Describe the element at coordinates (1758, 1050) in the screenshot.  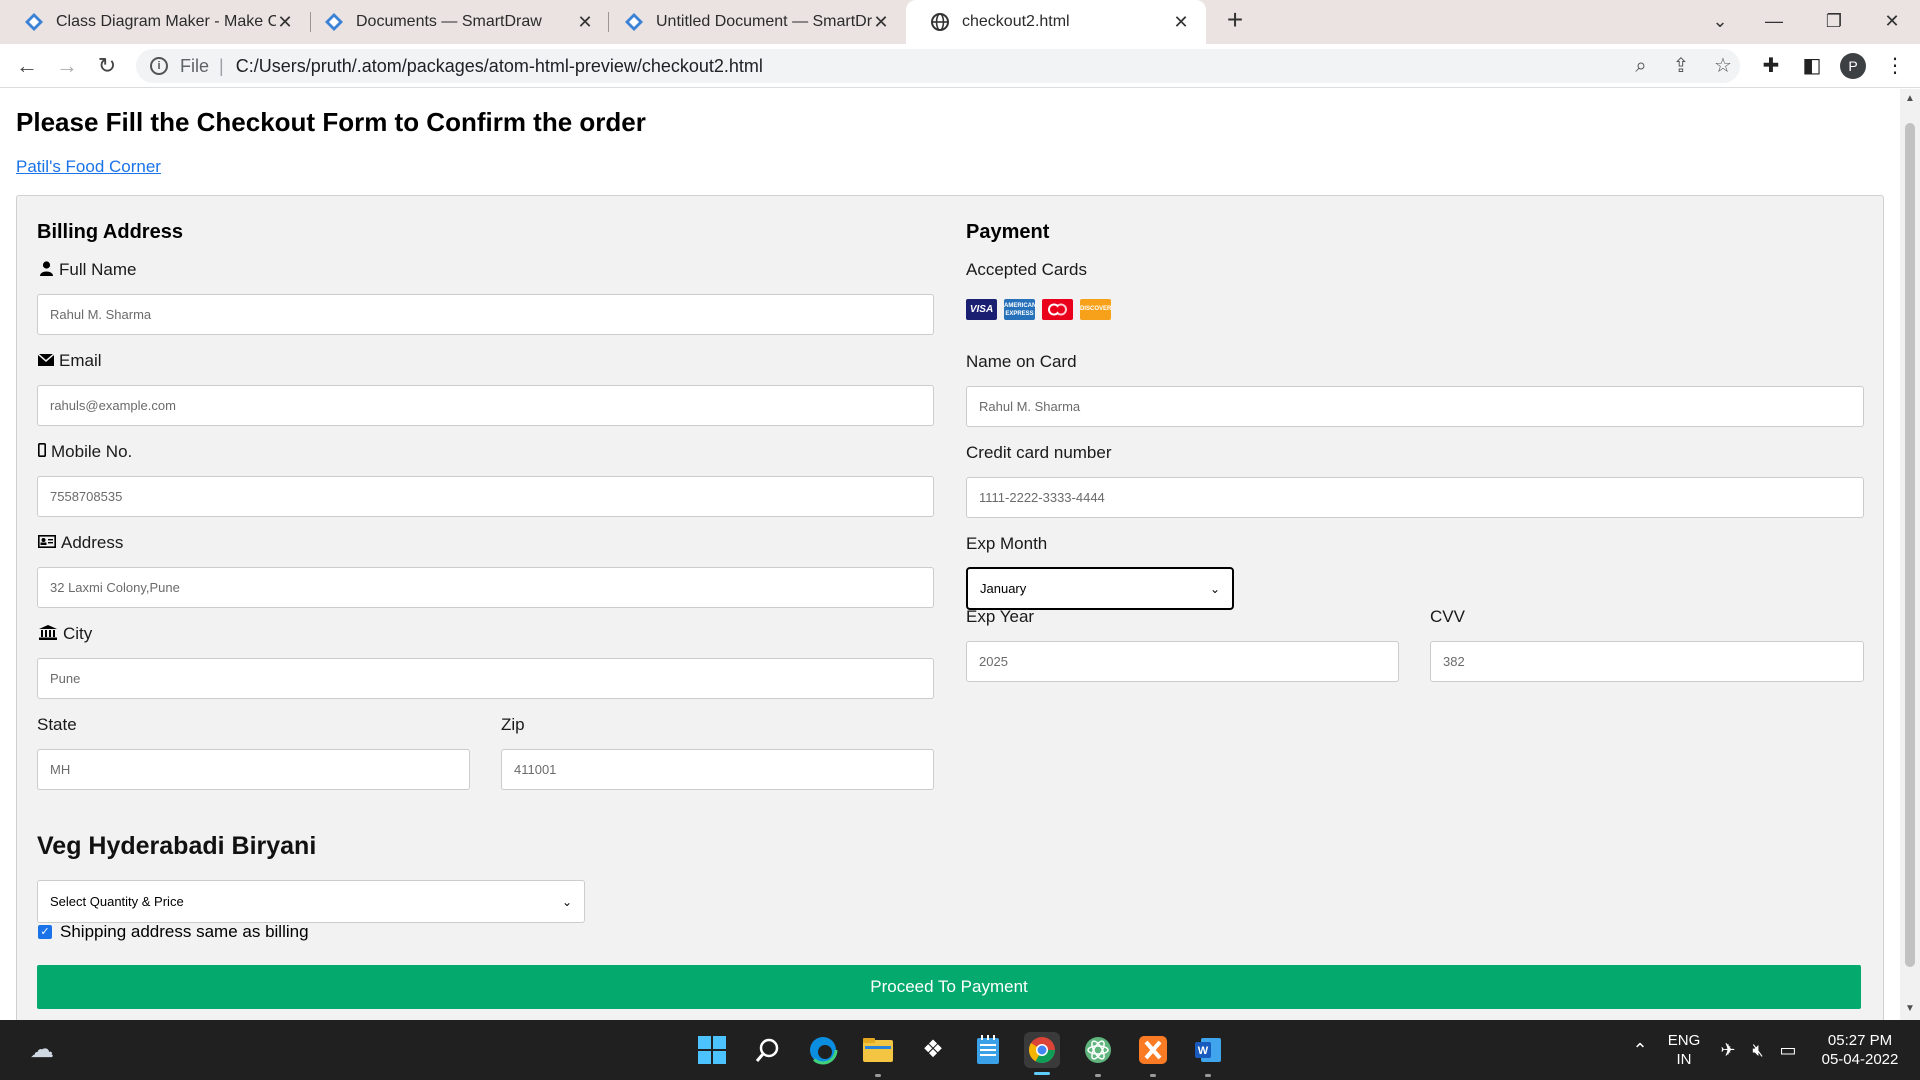
I see `volume-muted-icon: 🔇︎` at that location.